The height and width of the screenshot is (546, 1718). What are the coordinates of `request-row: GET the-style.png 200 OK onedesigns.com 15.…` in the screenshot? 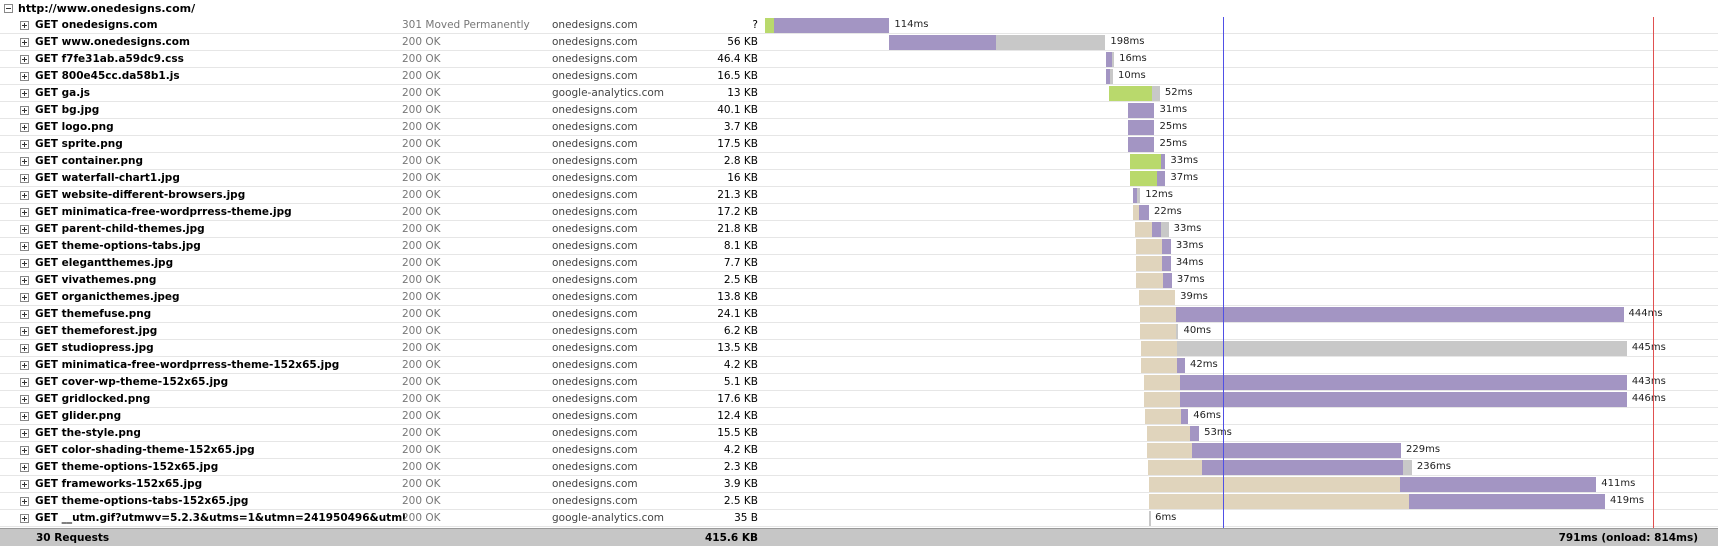 It's located at (859, 433).